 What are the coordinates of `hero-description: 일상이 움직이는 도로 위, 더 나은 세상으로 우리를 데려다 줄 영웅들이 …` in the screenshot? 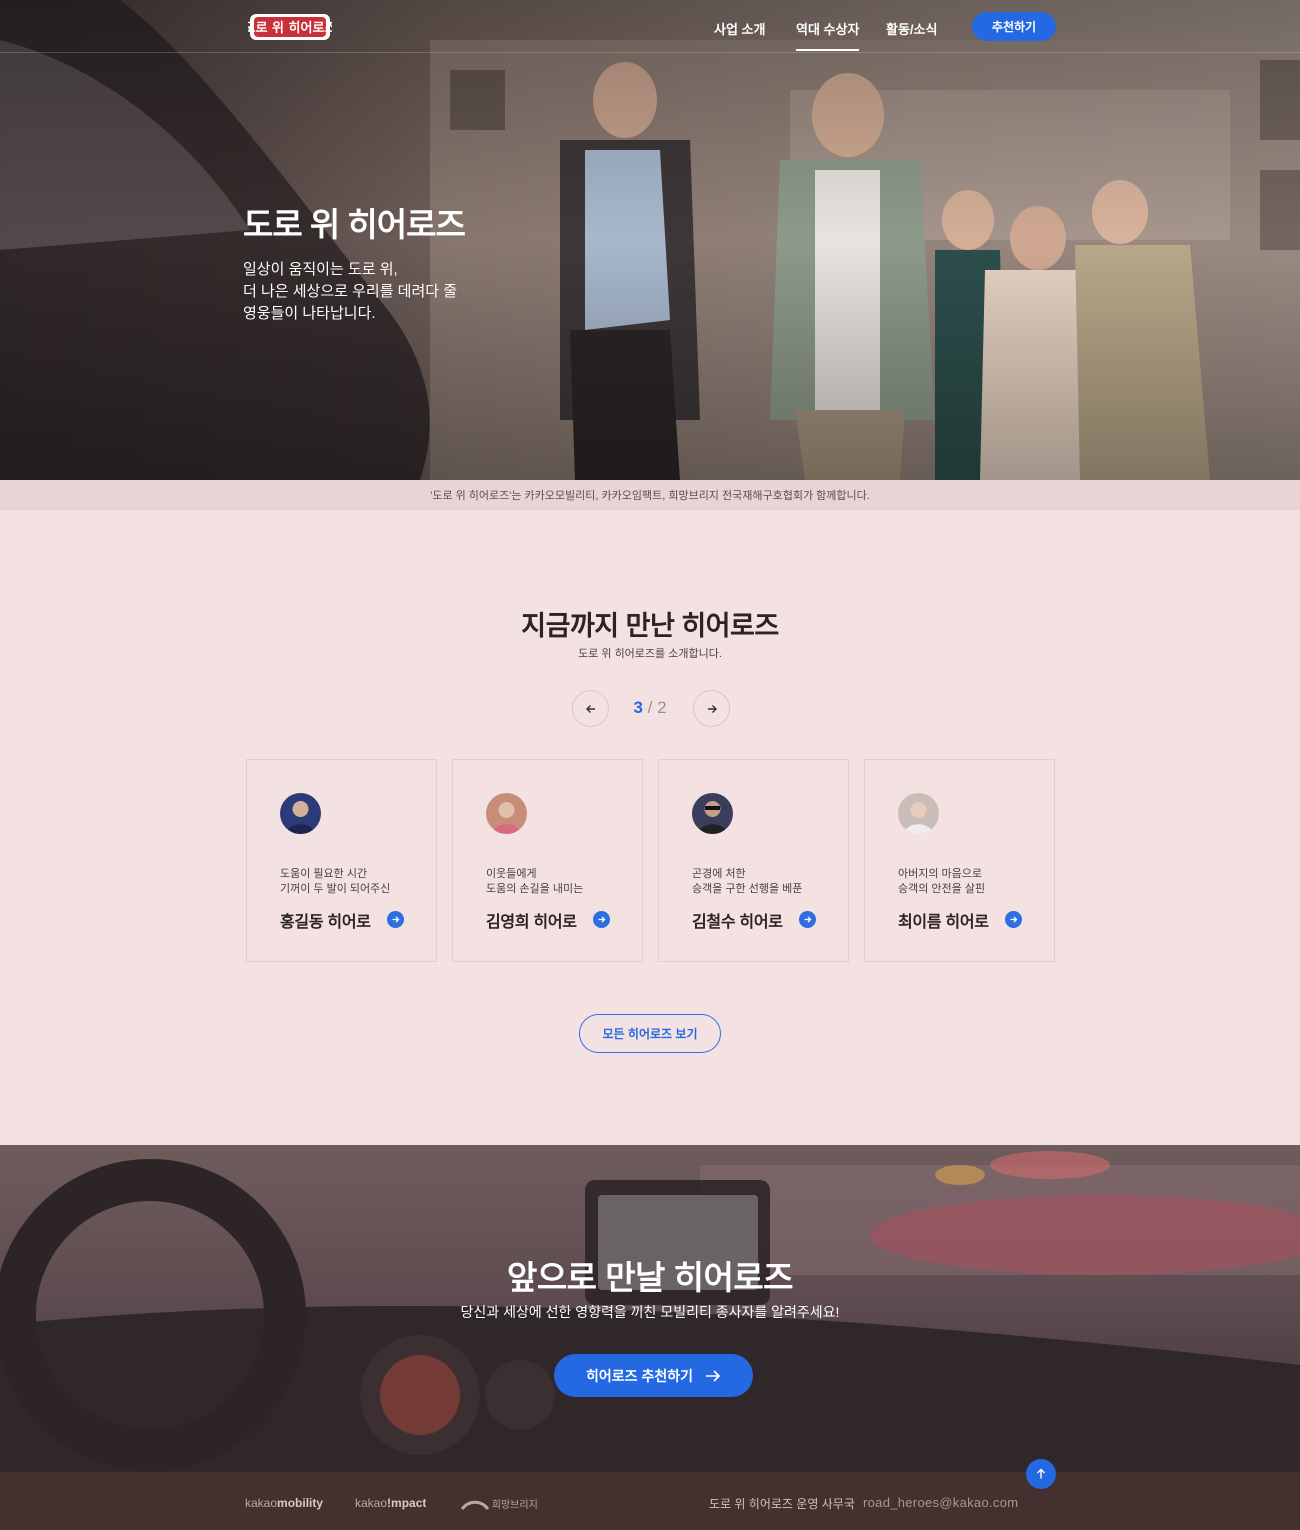 It's located at (373, 292).